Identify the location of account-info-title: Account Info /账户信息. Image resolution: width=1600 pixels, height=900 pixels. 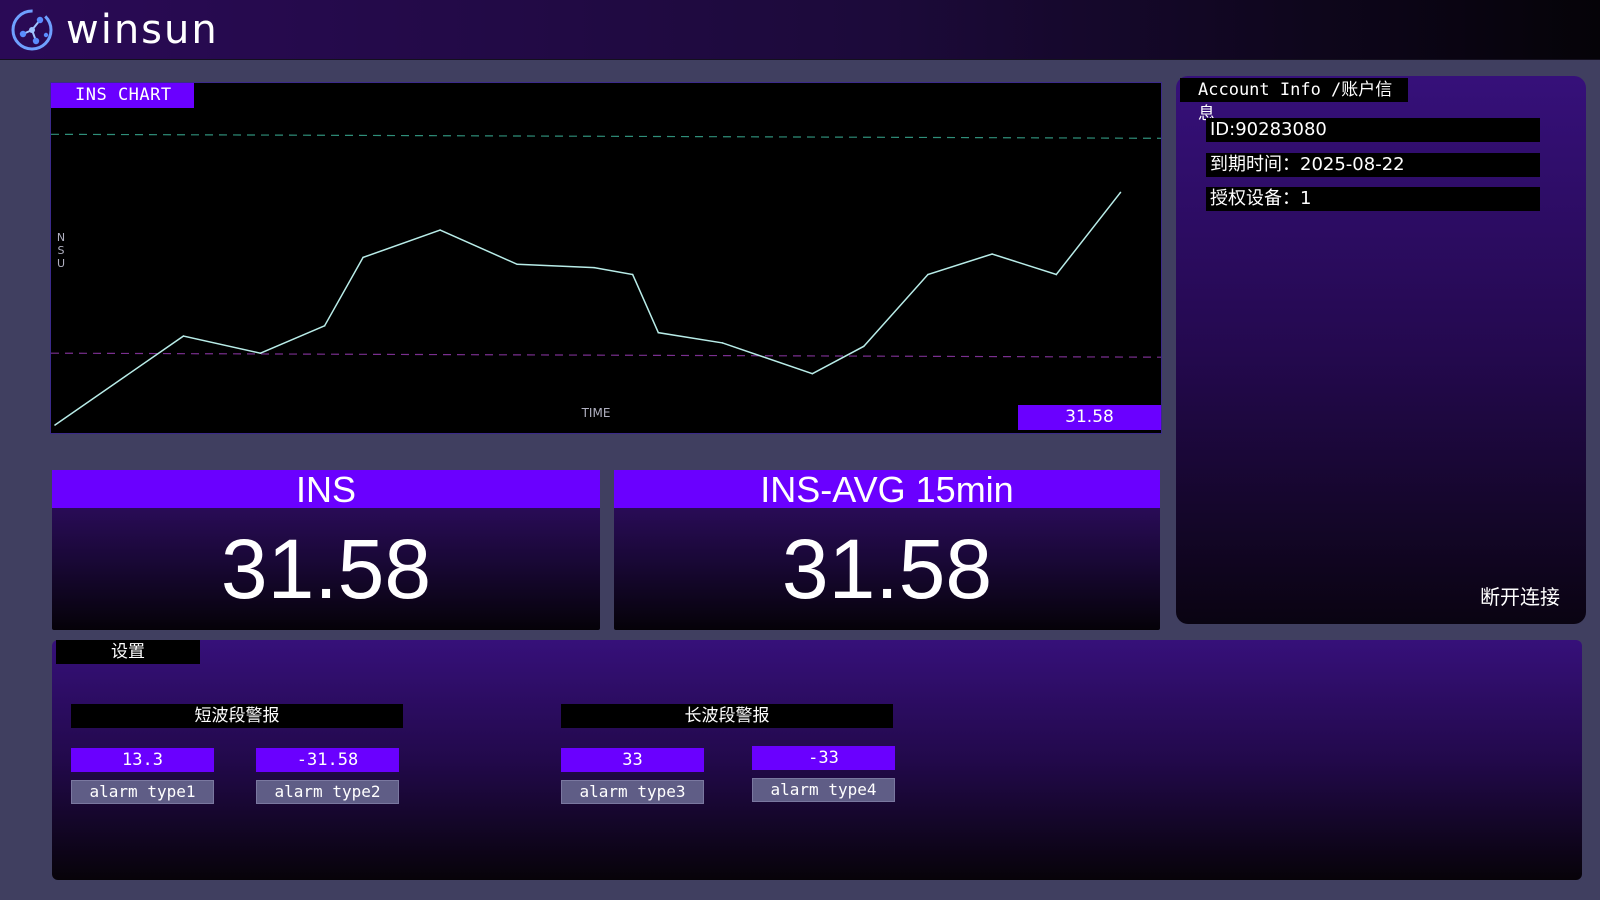
(1294, 101).